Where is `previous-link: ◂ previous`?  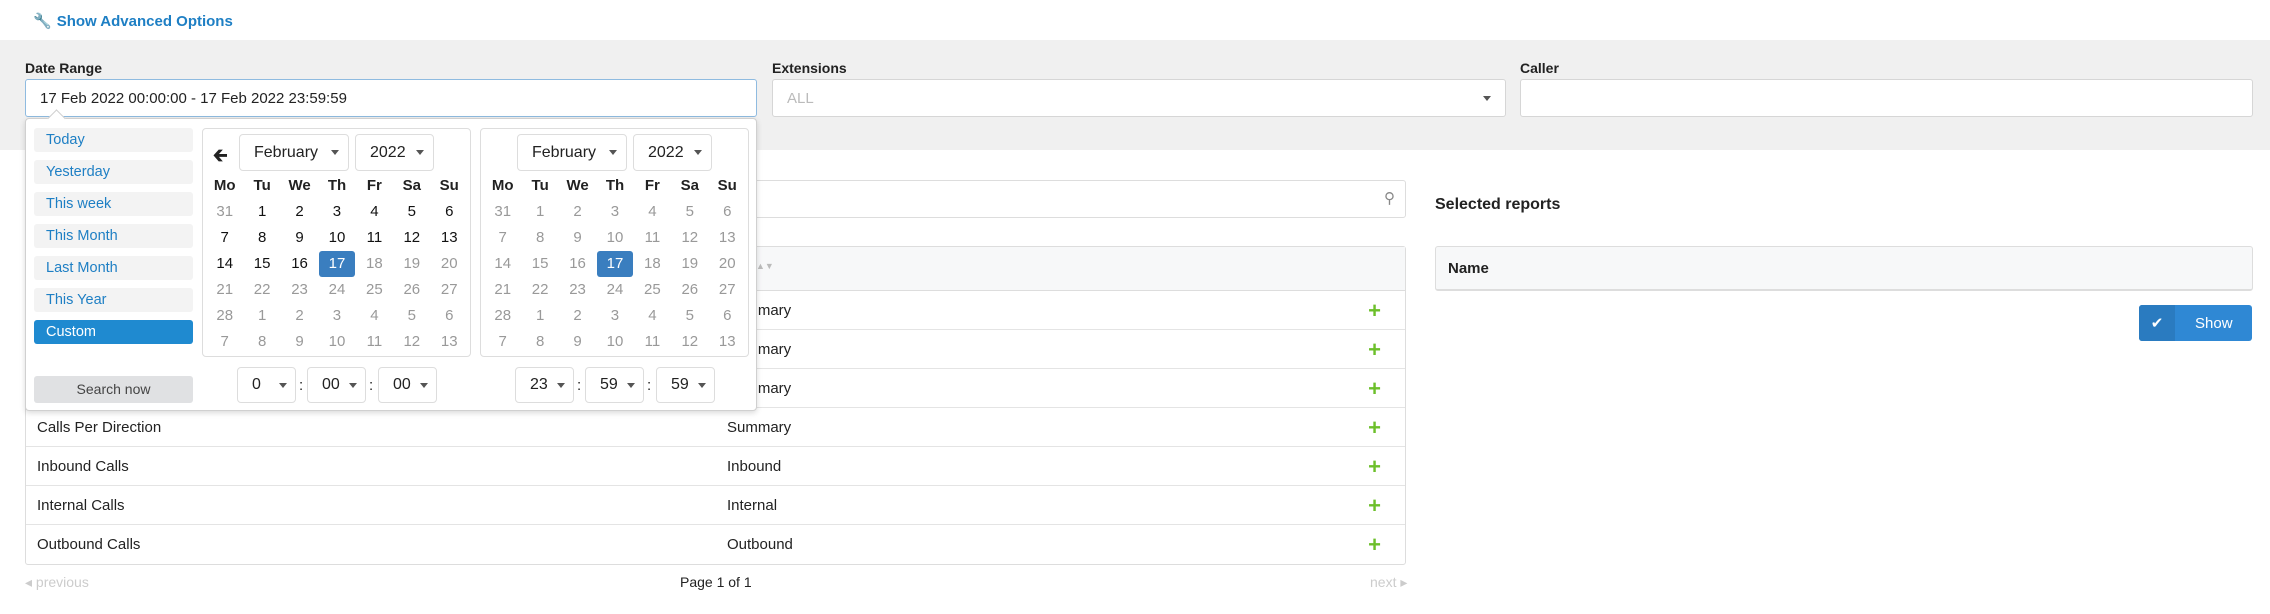
previous-link: ◂ previous is located at coordinates (57, 582).